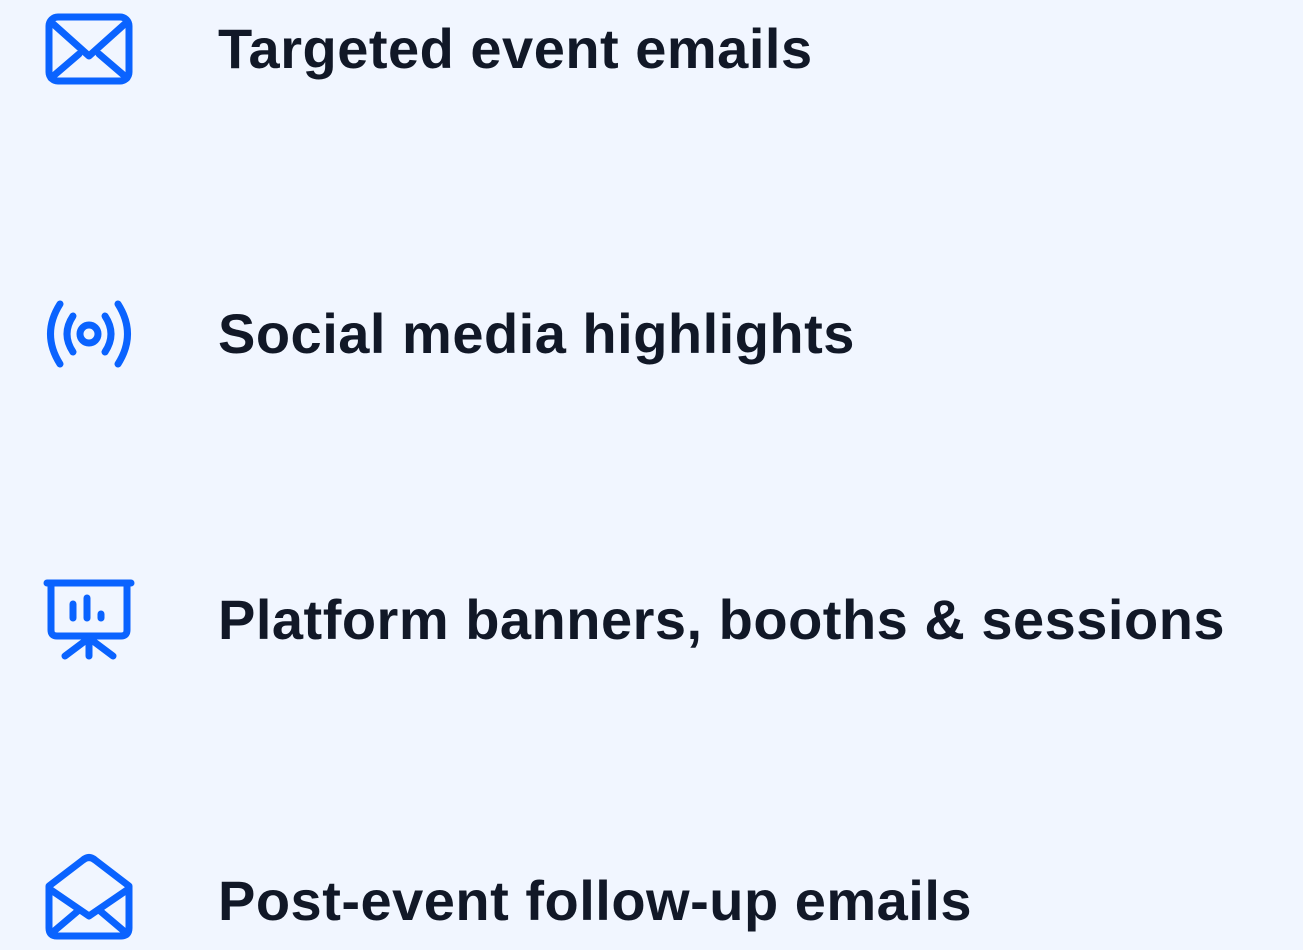  I want to click on envelope-icon, so click(89, 46).